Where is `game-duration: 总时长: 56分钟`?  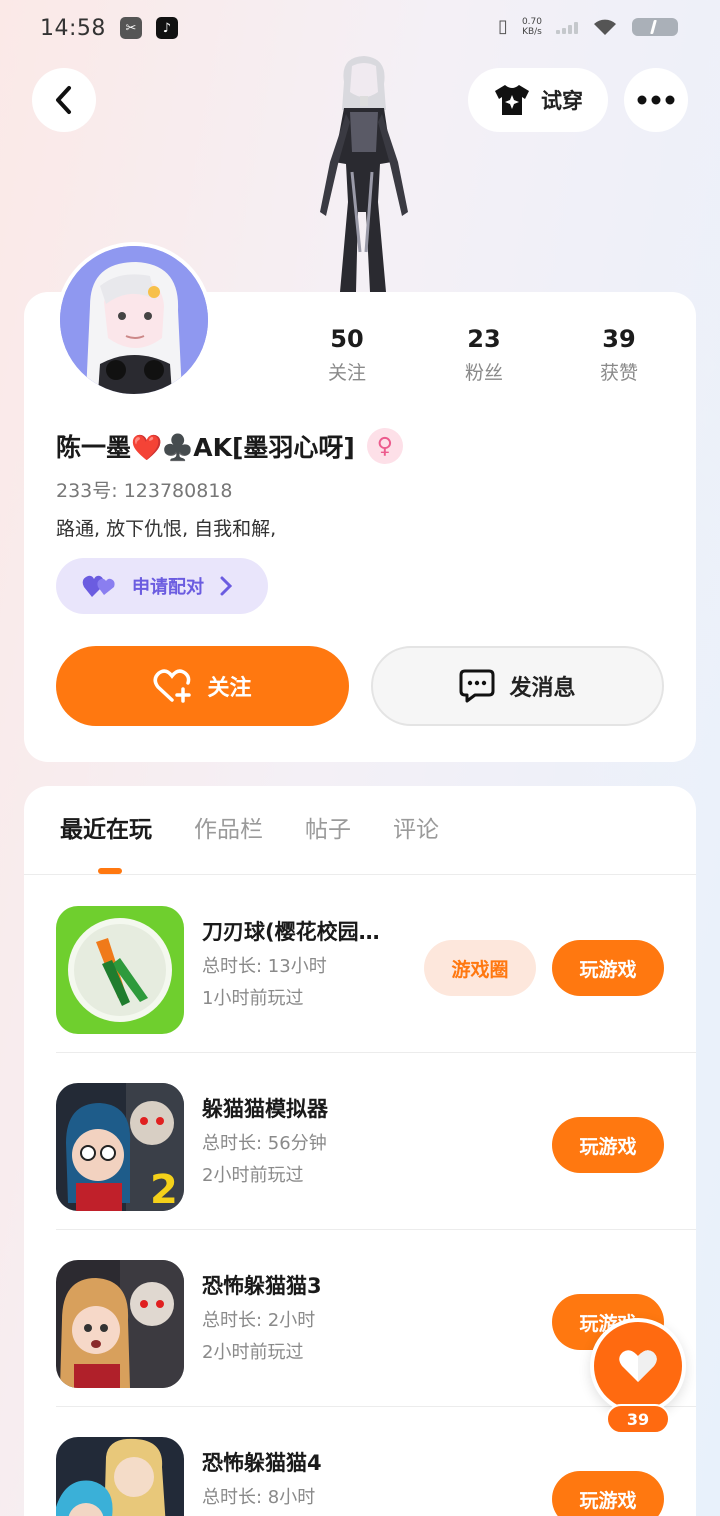 game-duration: 总时长: 56分钟 is located at coordinates (264, 1143).